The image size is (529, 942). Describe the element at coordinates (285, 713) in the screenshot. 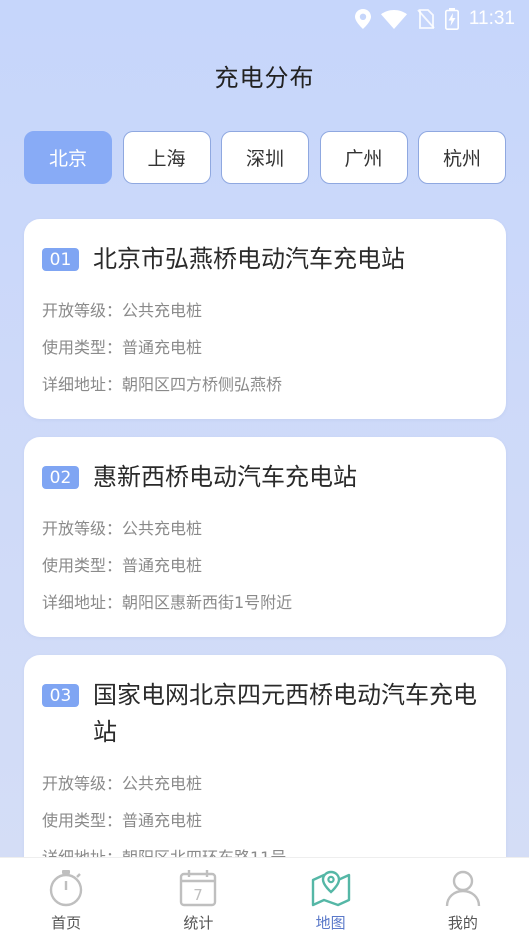

I see `station-name: 国家电网北京四元西桥电动汽车充电站` at that location.